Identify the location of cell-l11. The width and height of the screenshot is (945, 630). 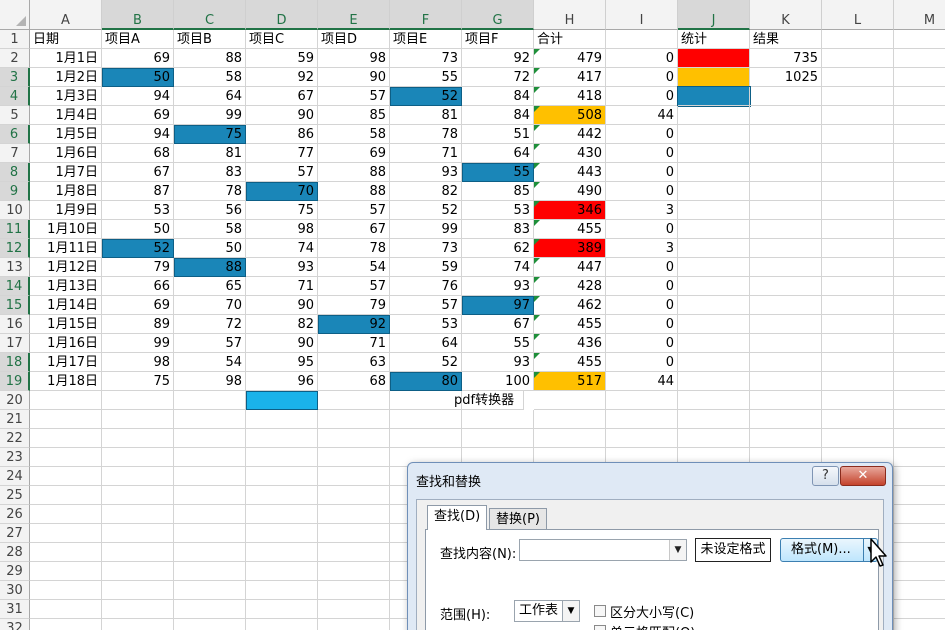
(858, 229).